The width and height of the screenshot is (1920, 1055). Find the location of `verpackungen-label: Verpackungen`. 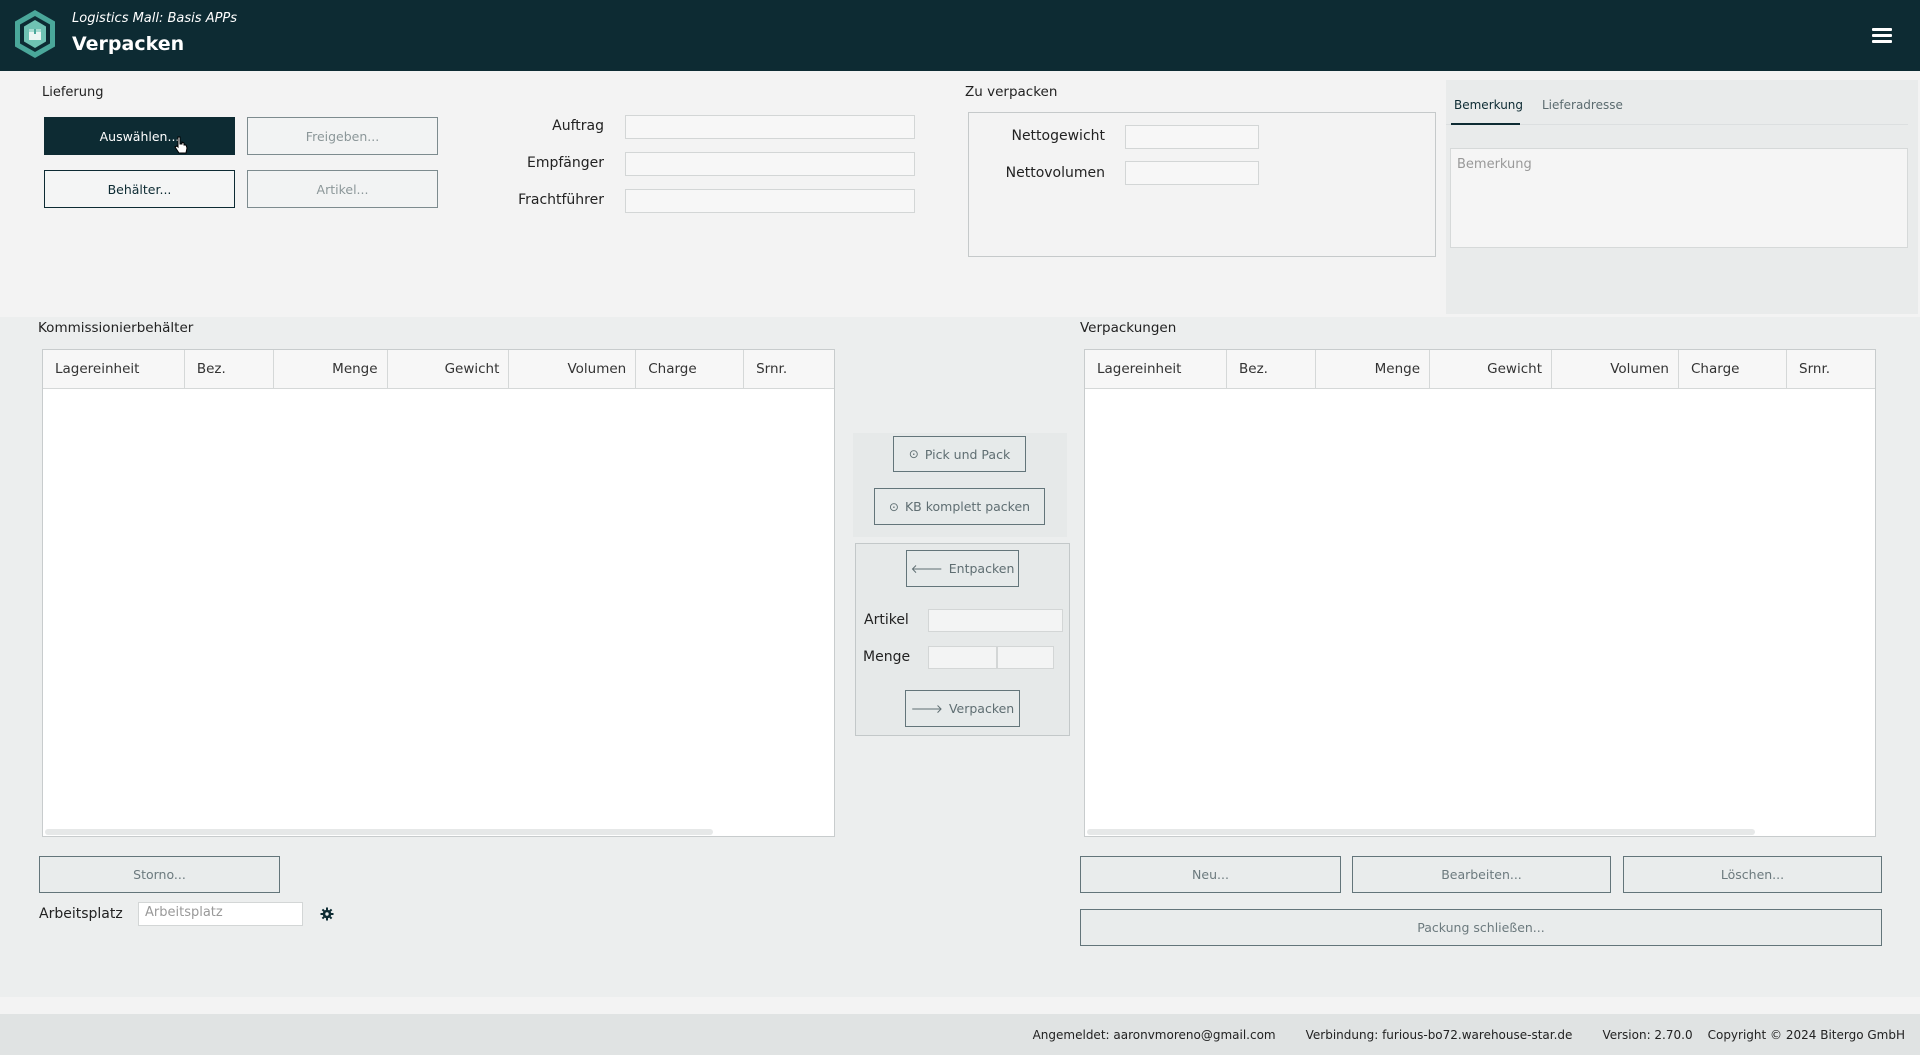

verpackungen-label: Verpackungen is located at coordinates (1128, 328).